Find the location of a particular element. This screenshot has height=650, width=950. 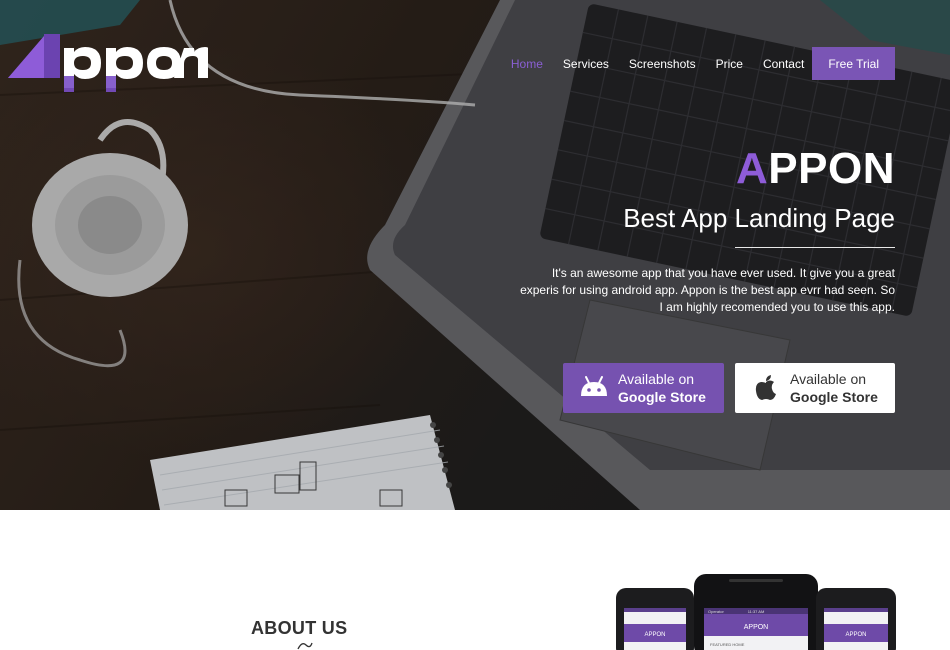

nav-price: Price is located at coordinates (729, 64).